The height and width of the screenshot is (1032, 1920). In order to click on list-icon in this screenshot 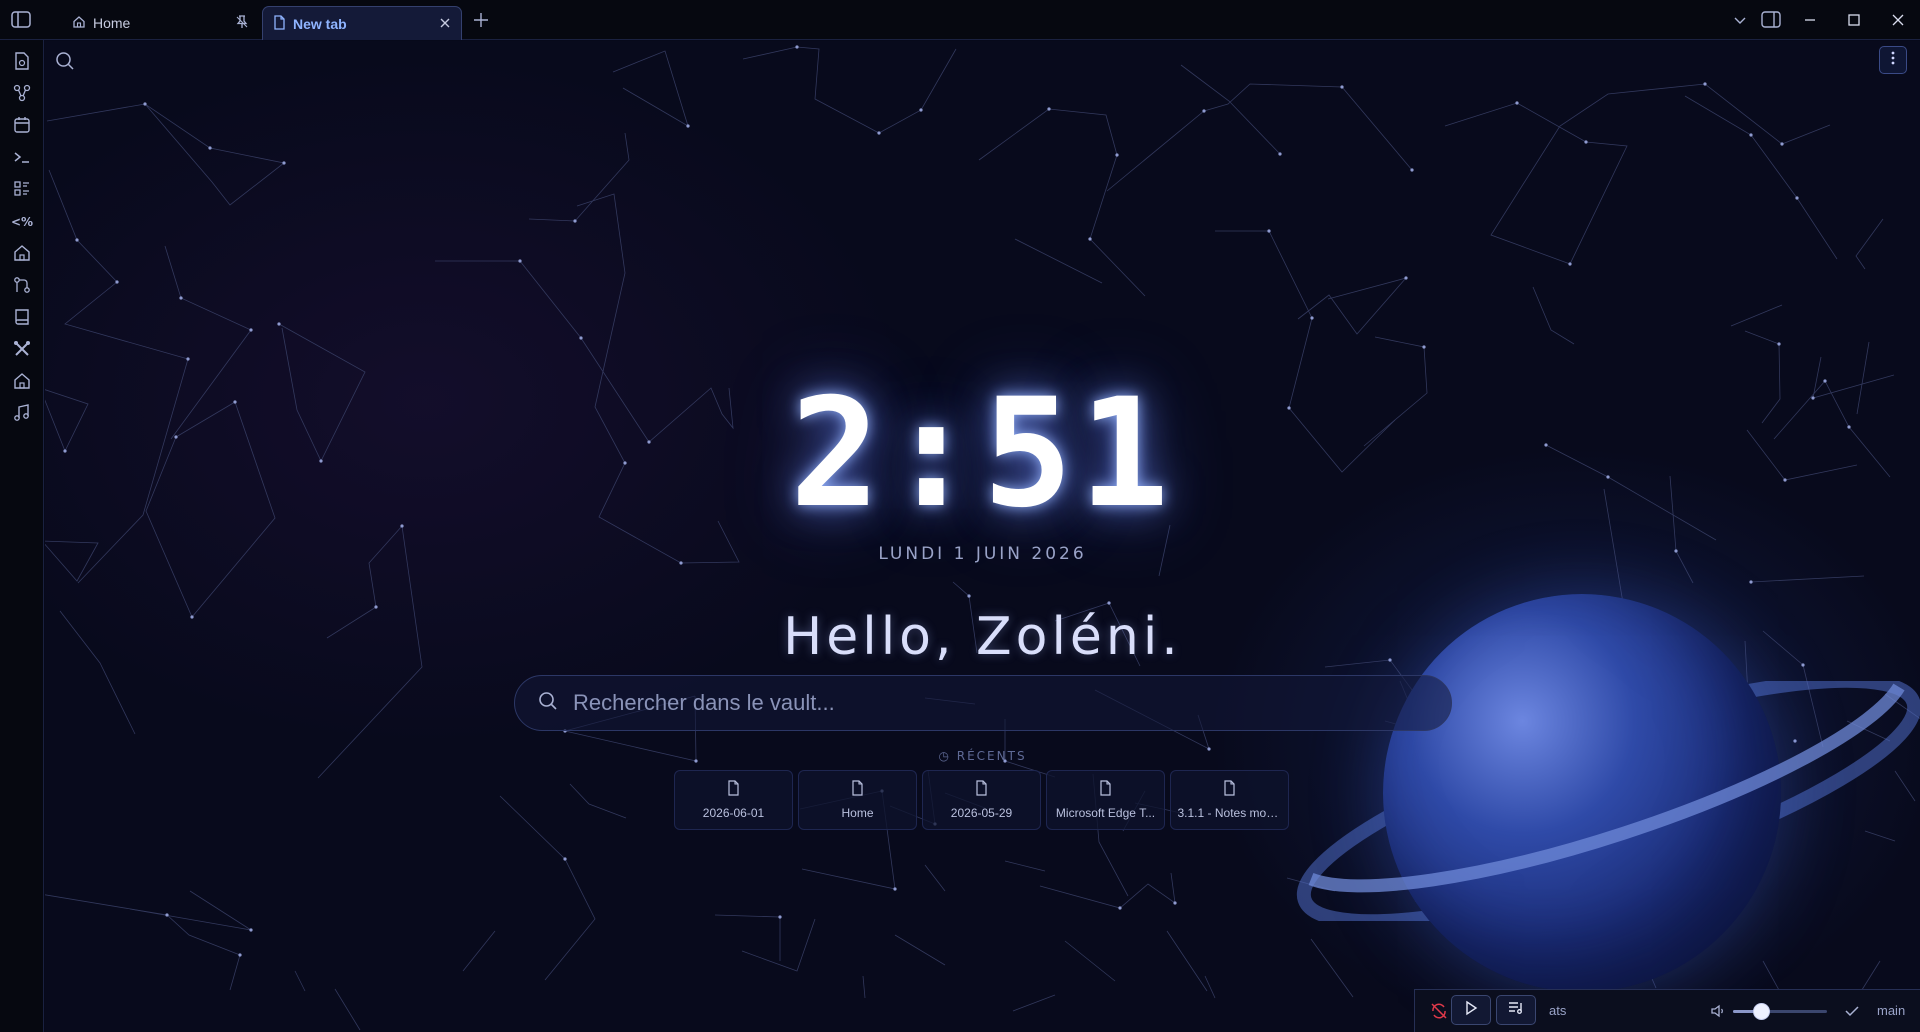, I will do `click(22, 189)`.